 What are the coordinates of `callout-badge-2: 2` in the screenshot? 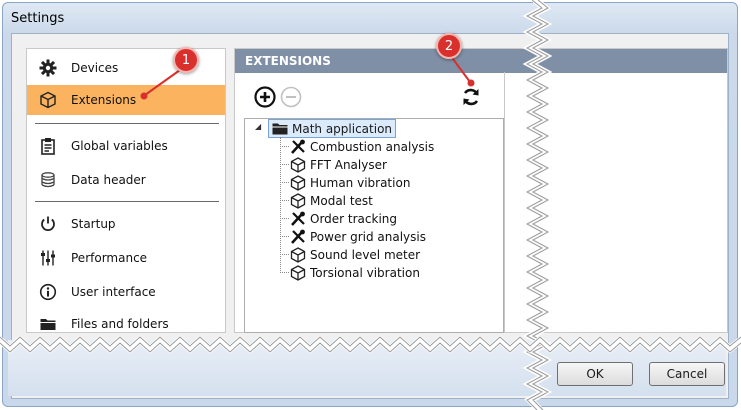 It's located at (449, 46).